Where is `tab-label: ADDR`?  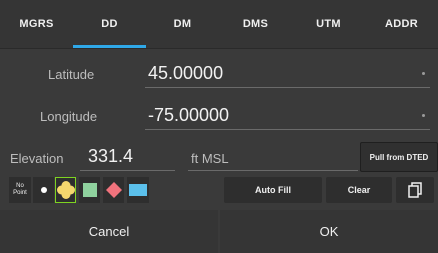 tab-label: ADDR is located at coordinates (401, 24).